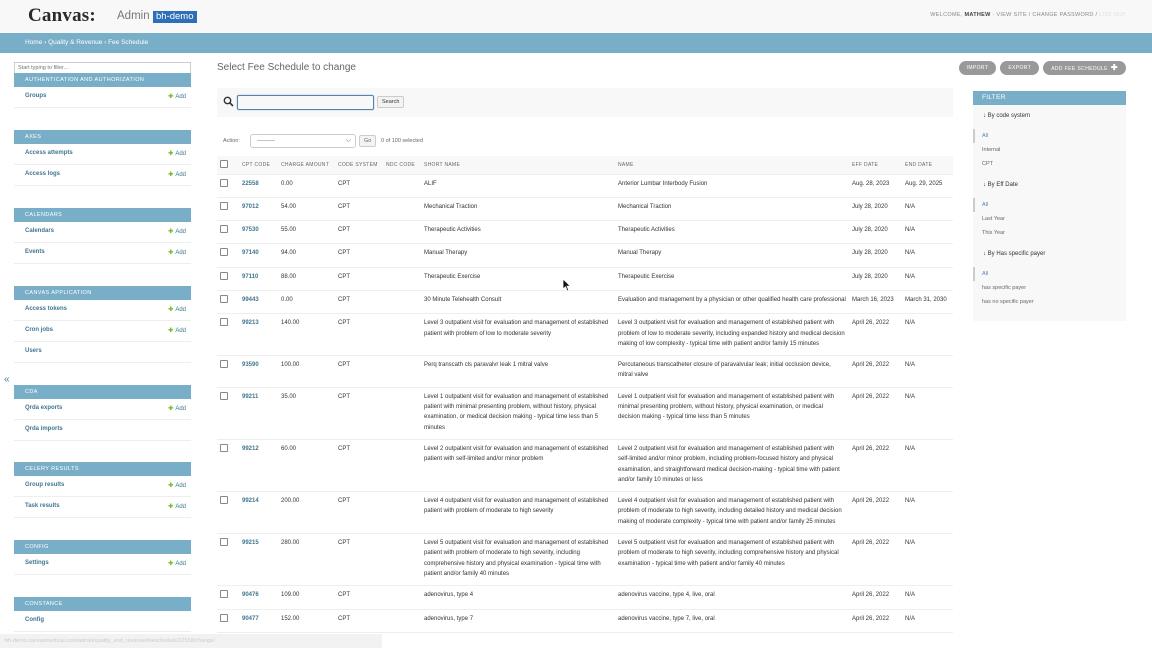 This screenshot has height=648, width=1152. What do you see at coordinates (732, 232) in the screenshot?
I see `name: Therapeutic Activities` at bounding box center [732, 232].